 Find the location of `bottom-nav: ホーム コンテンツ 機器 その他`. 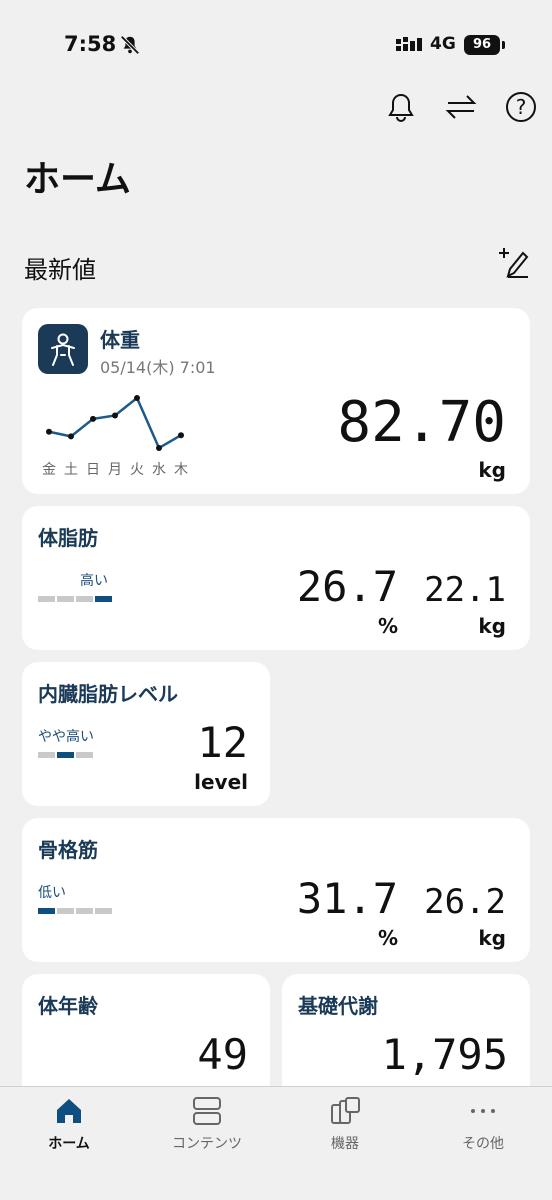

bottom-nav: ホーム コンテンツ 機器 その他 is located at coordinates (276, 1143).